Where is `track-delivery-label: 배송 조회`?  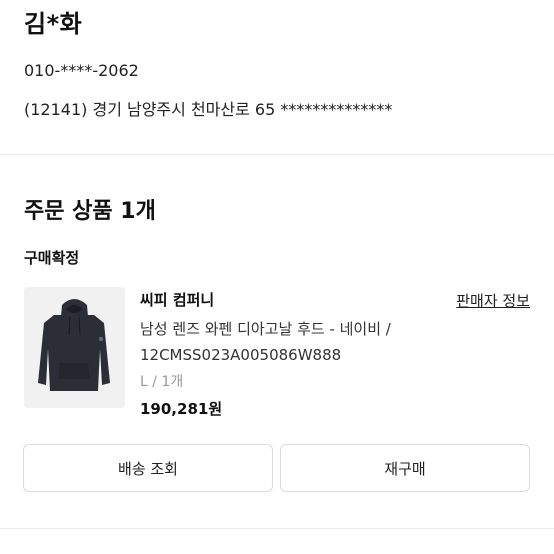
track-delivery-label: 배송 조회 is located at coordinates (148, 468).